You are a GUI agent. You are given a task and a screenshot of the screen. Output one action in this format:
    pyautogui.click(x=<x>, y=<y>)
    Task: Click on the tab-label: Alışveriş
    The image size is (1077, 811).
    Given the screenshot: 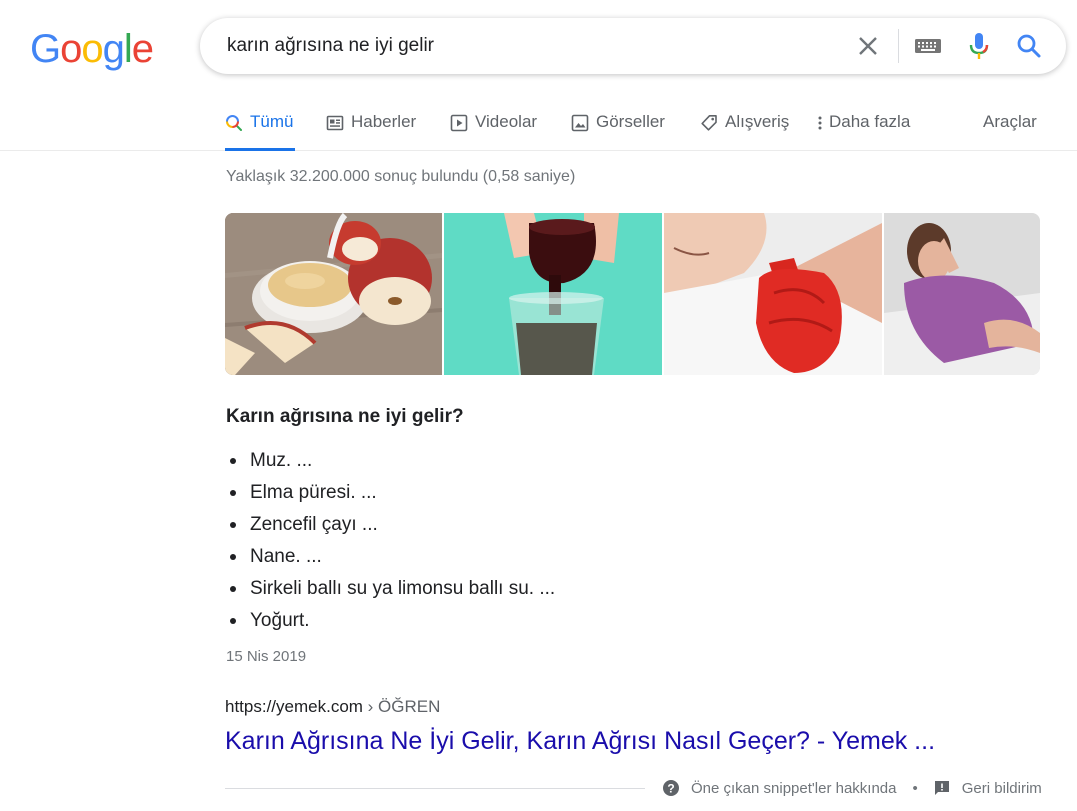 What is the action you would take?
    pyautogui.click(x=757, y=121)
    